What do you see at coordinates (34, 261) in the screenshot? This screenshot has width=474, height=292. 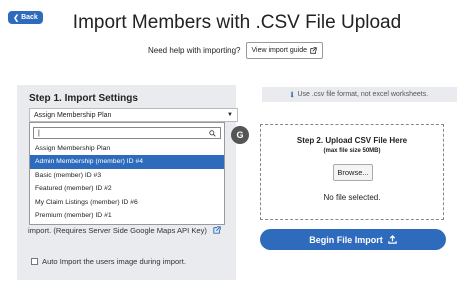 I see `auto-import-image-checkbox` at bounding box center [34, 261].